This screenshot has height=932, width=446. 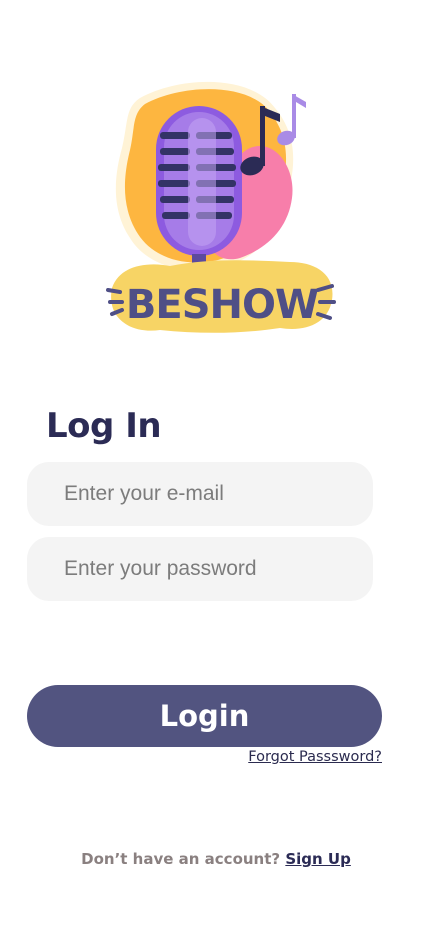 What do you see at coordinates (181, 859) in the screenshot?
I see `signup-prompt: Don’t have an account?` at bounding box center [181, 859].